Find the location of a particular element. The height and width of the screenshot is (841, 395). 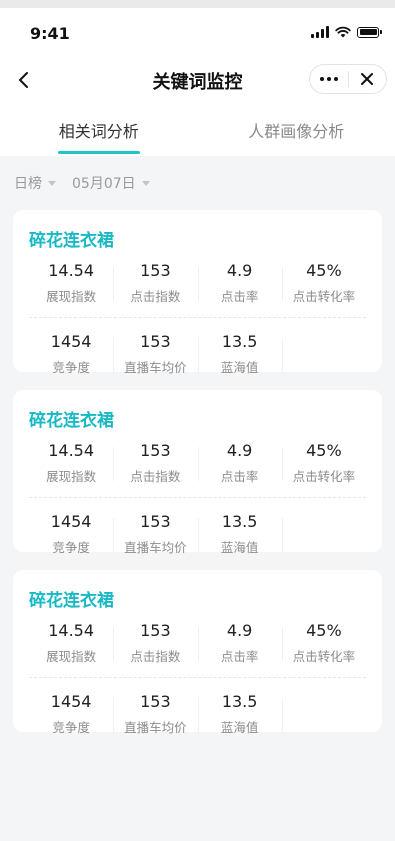

status-bar: 9:41 is located at coordinates (197, 32).